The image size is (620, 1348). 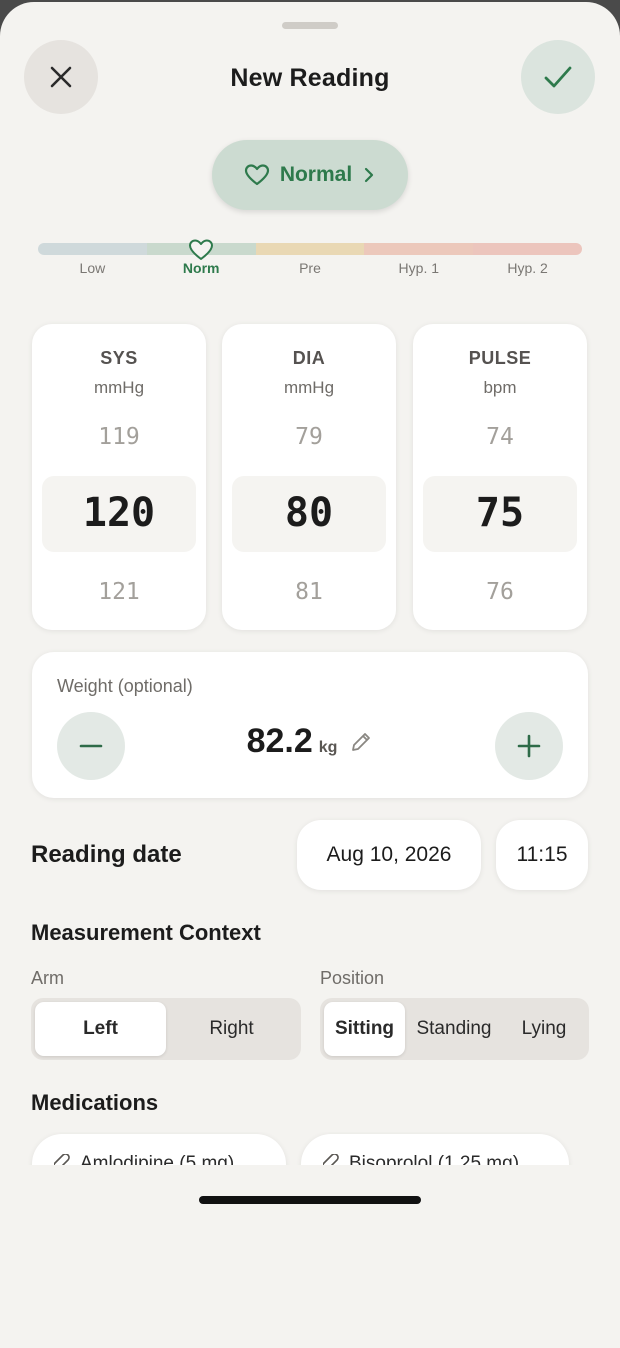 What do you see at coordinates (310, 1200) in the screenshot?
I see `home-indicator` at bounding box center [310, 1200].